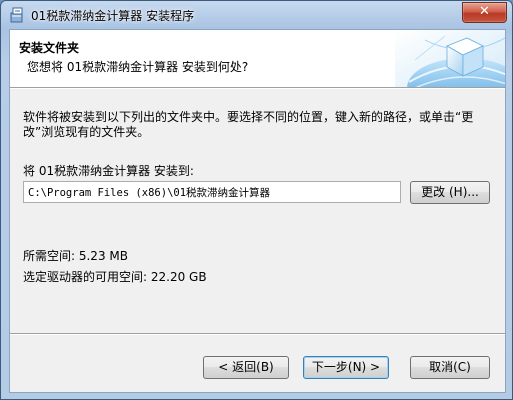 The width and height of the screenshot is (513, 400). What do you see at coordinates (450, 367) in the screenshot?
I see `cancel-button: 取消(C)` at bounding box center [450, 367].